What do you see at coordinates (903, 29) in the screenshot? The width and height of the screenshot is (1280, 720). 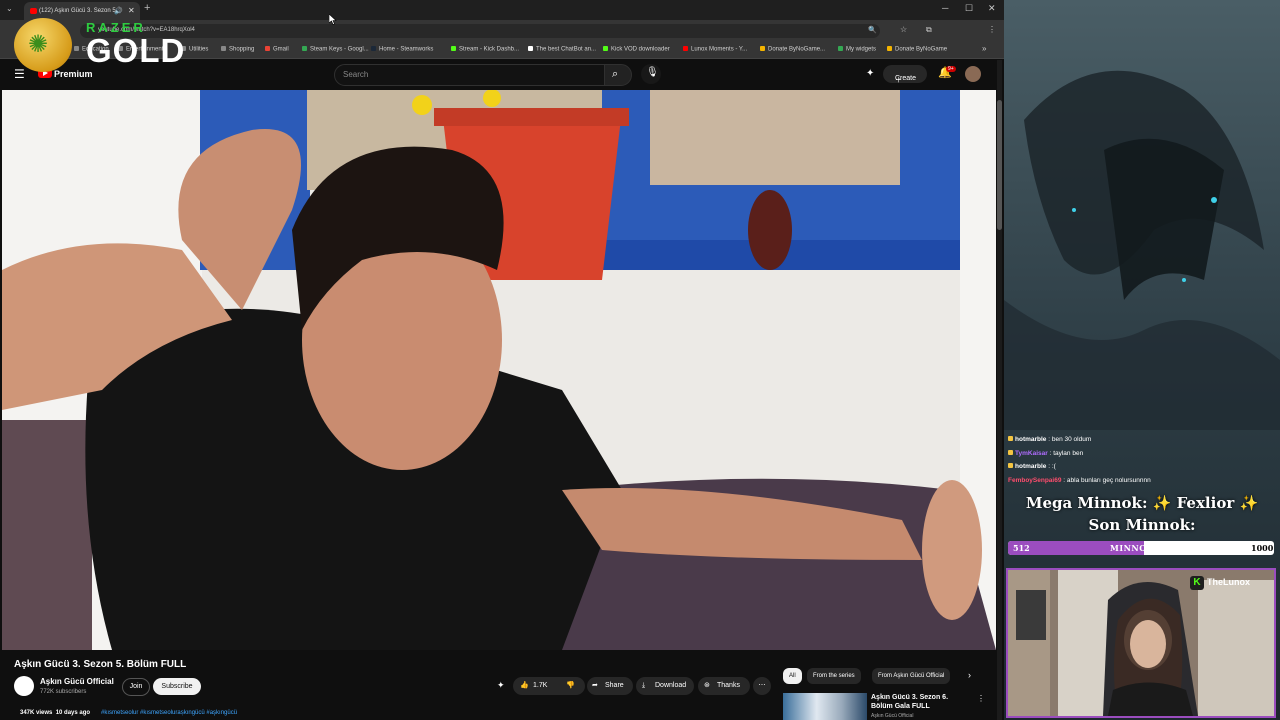 I see `bookmark-star-icon: ☆` at bounding box center [903, 29].